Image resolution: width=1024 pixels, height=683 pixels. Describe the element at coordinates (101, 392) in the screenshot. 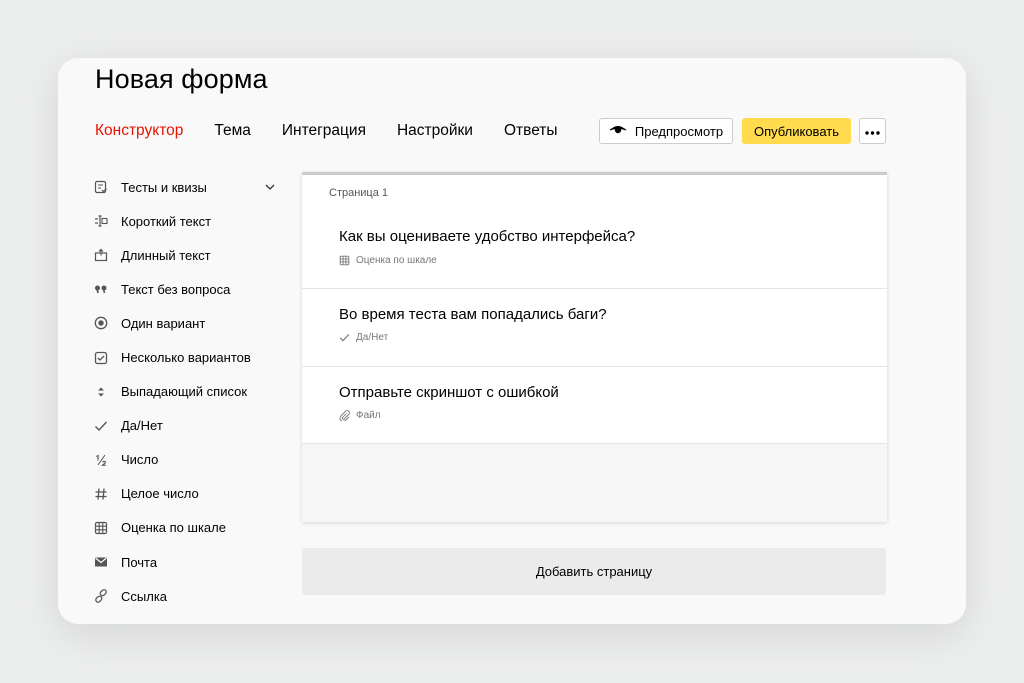

I see `dropdown-icon` at that location.